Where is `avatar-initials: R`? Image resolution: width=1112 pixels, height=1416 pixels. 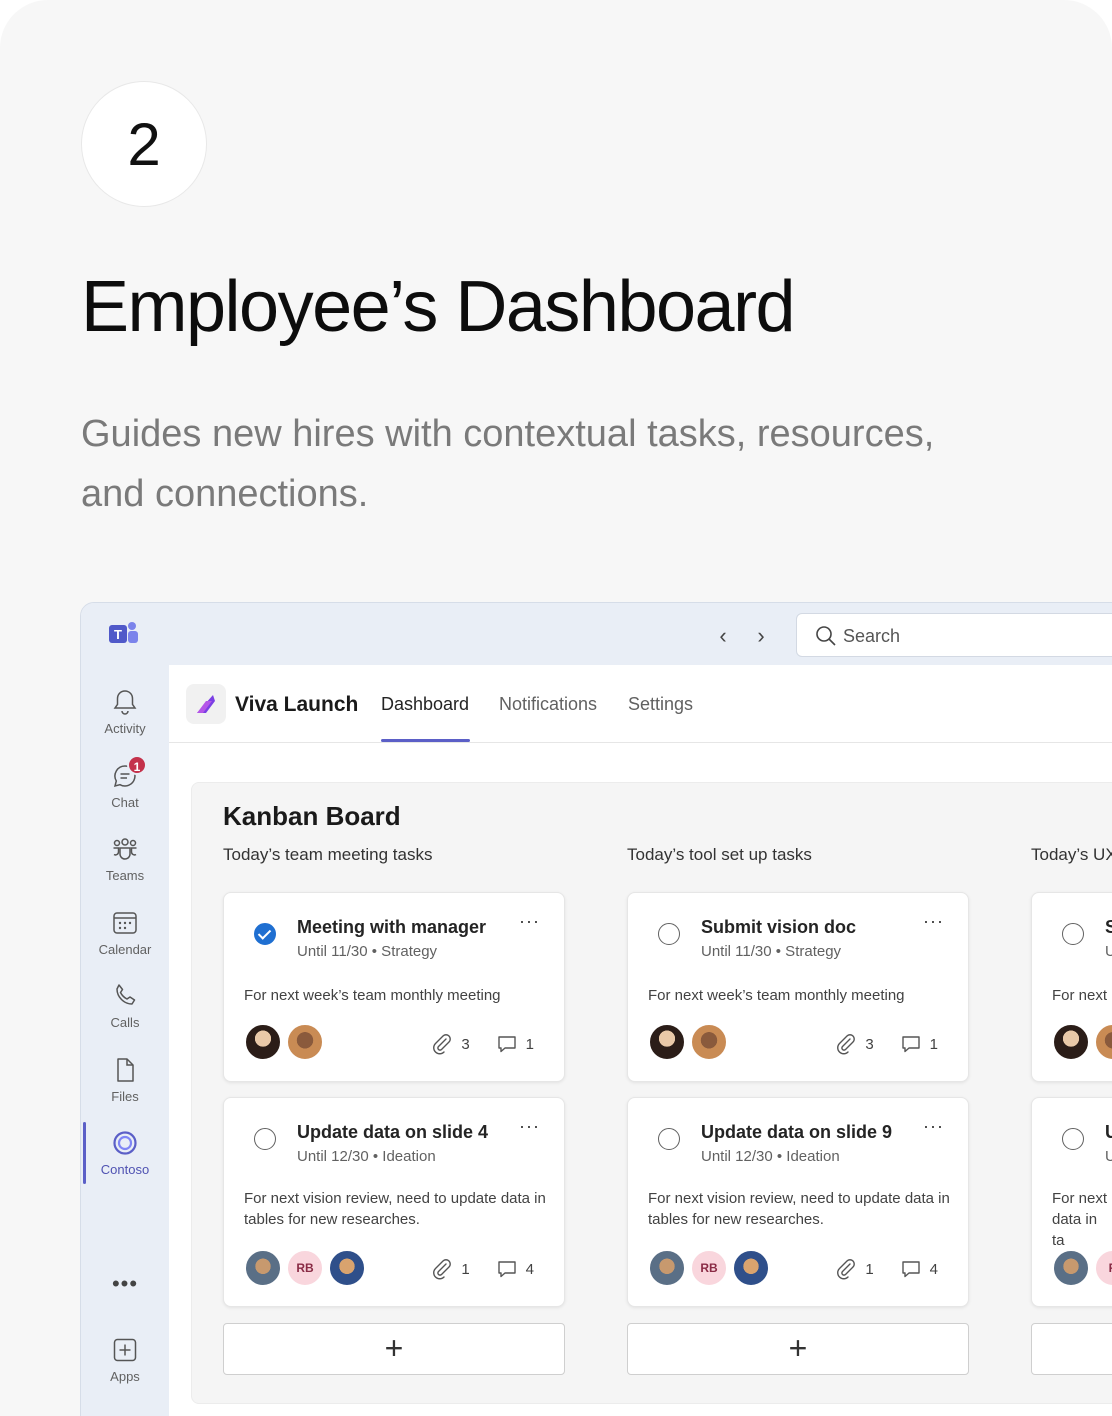 avatar-initials: R is located at coordinates (1103, 1268).